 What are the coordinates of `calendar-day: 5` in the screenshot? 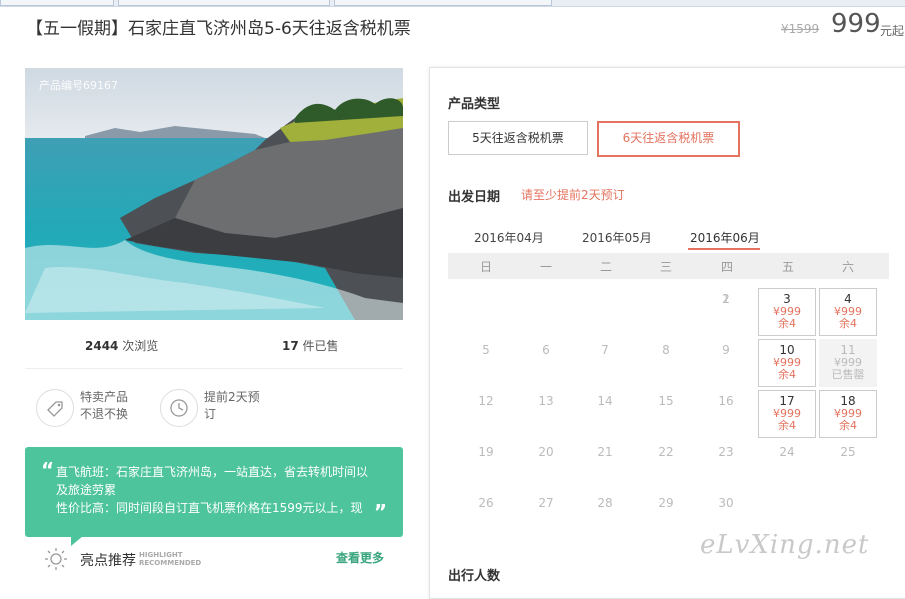 It's located at (486, 363).